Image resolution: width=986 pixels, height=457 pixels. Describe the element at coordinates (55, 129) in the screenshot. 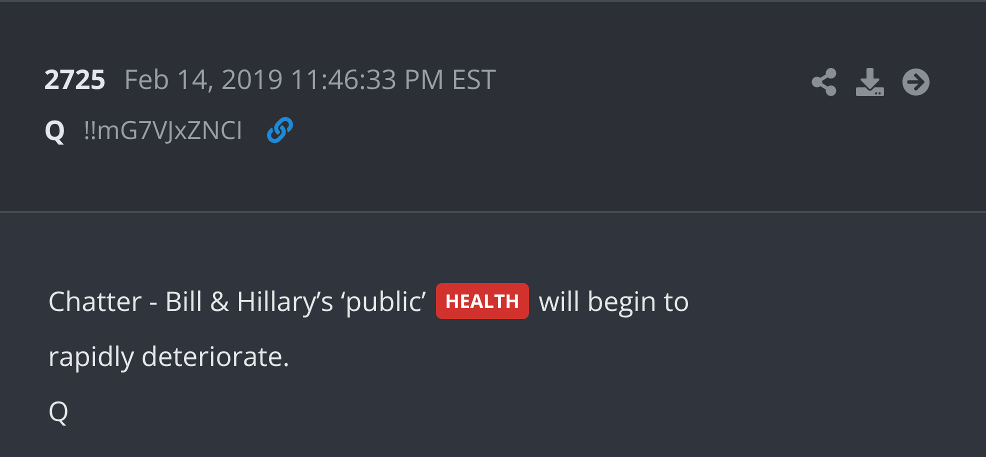

I see `author-name: Q` at that location.